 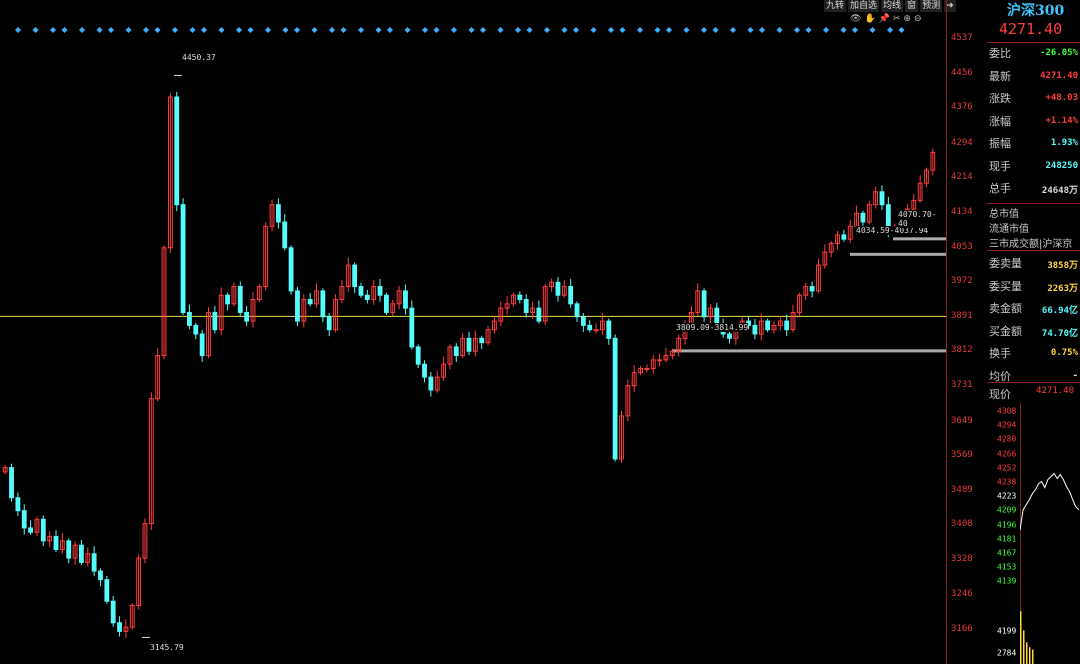 I want to click on toolbar-forecast: 预测, so click(x=931, y=6).